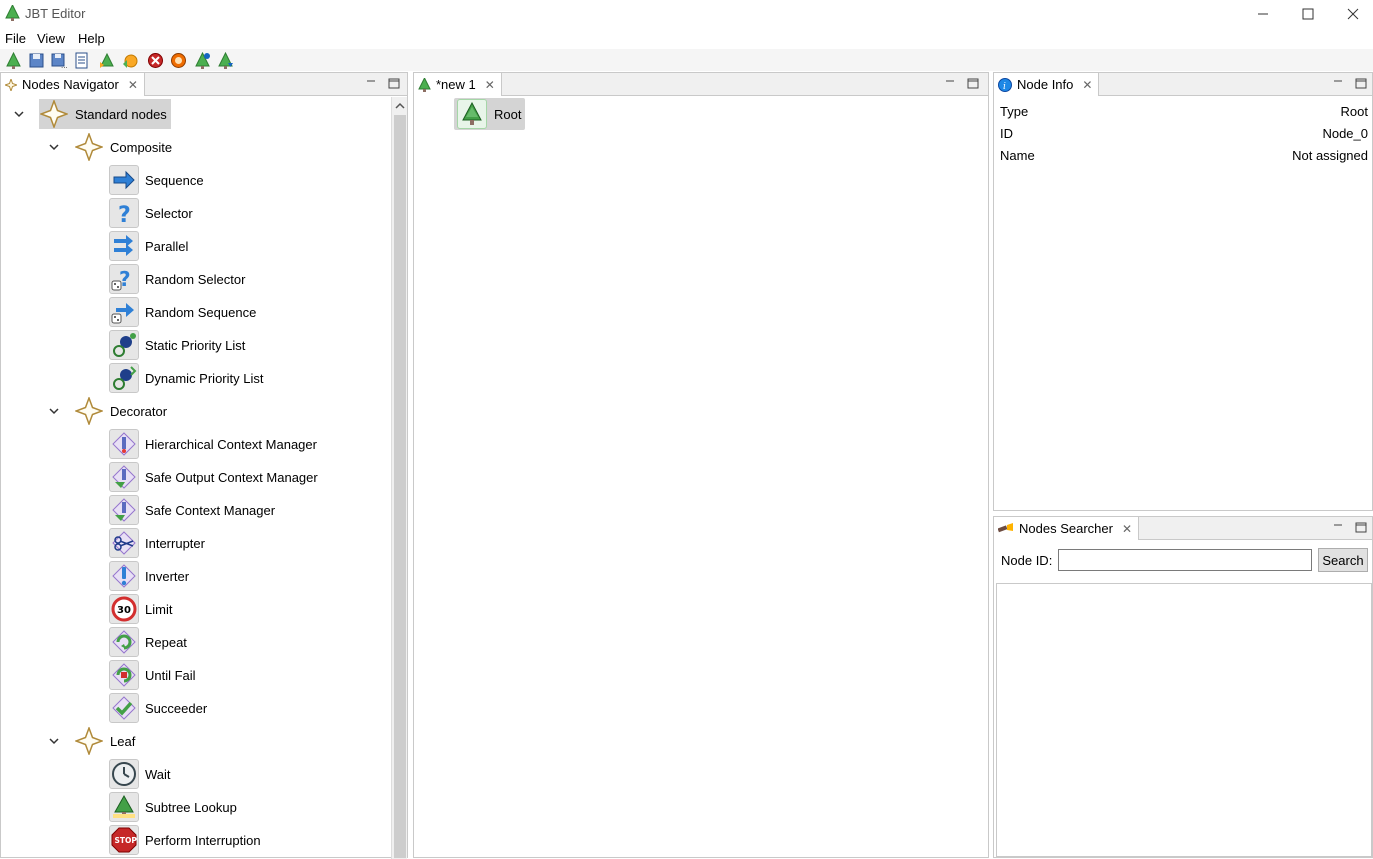 The height and width of the screenshot is (859, 1373). Describe the element at coordinates (169, 213) in the screenshot. I see `tree-item-label: Selector` at that location.